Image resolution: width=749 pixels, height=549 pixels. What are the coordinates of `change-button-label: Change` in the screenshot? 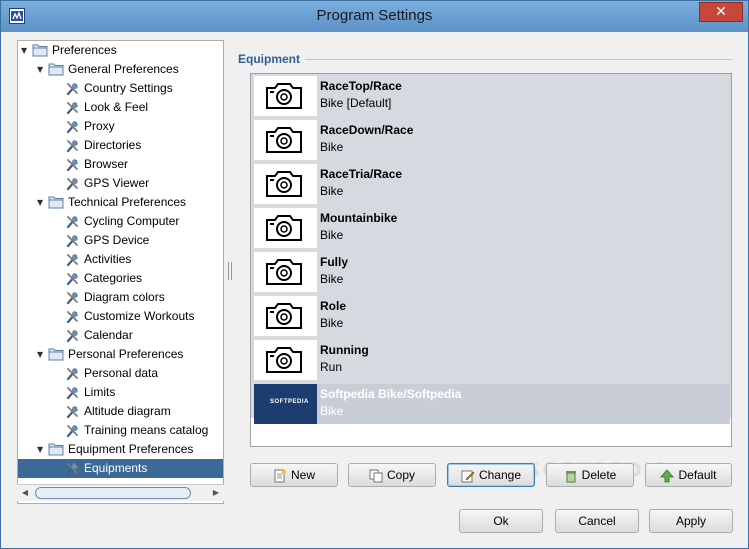 It's located at (500, 475).